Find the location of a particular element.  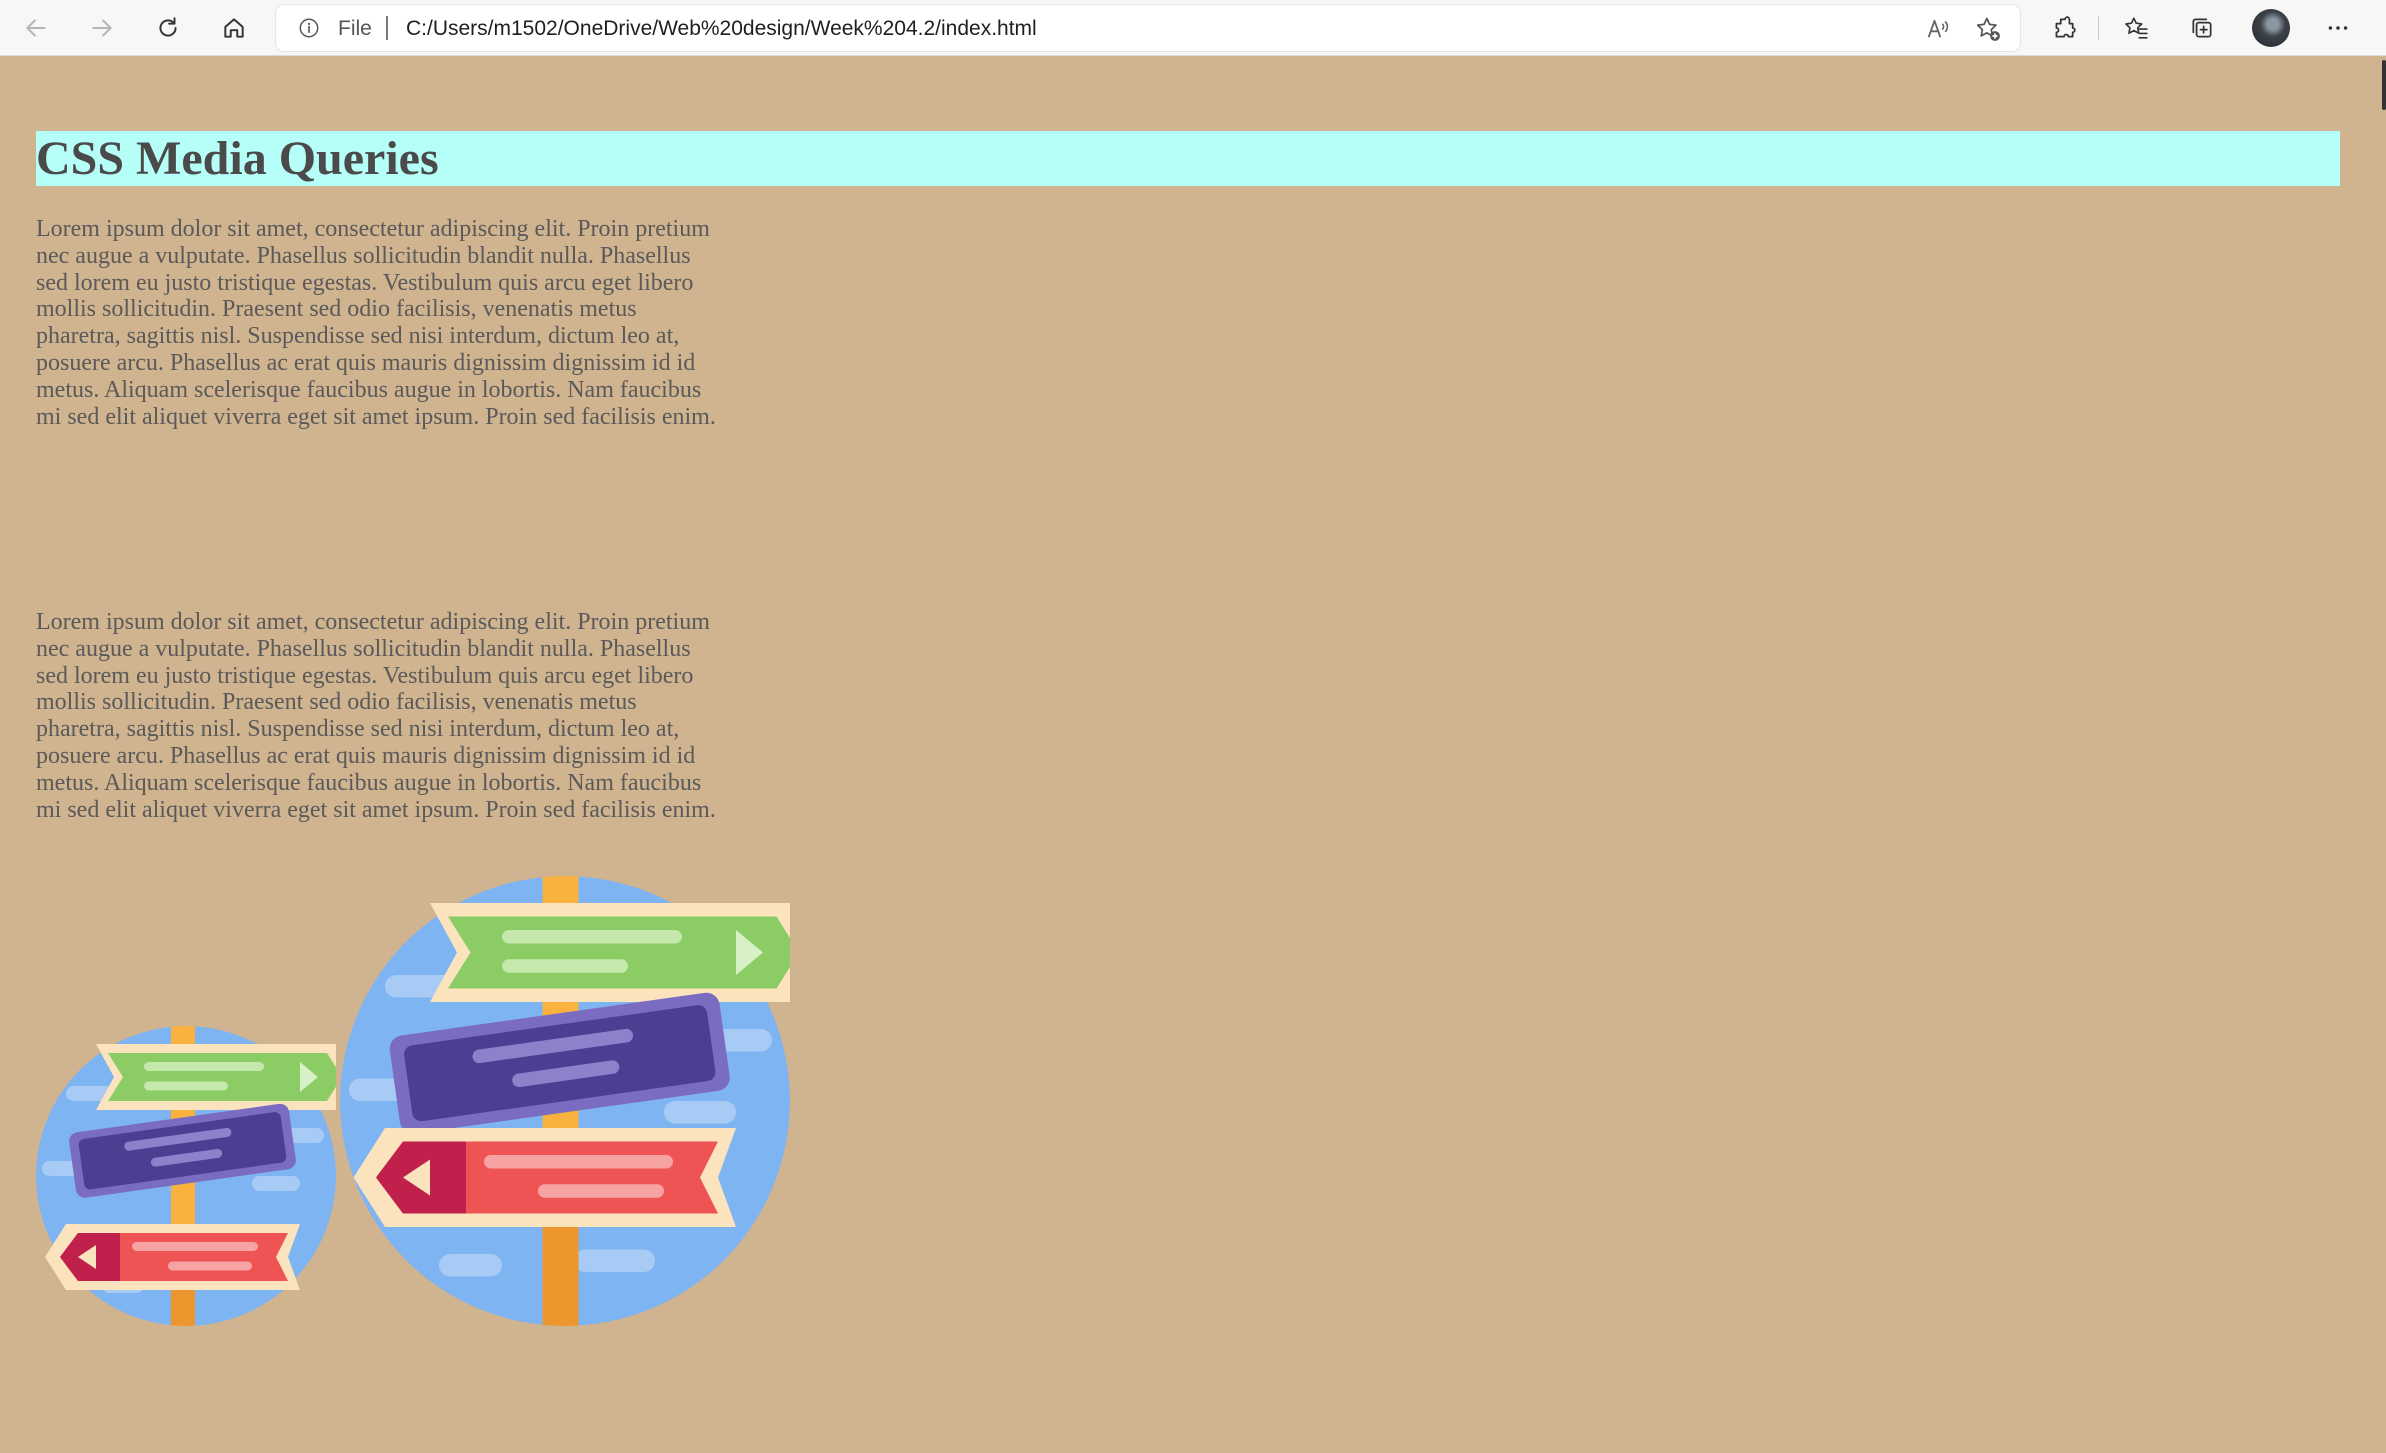

extensions-icon is located at coordinates (2065, 27).